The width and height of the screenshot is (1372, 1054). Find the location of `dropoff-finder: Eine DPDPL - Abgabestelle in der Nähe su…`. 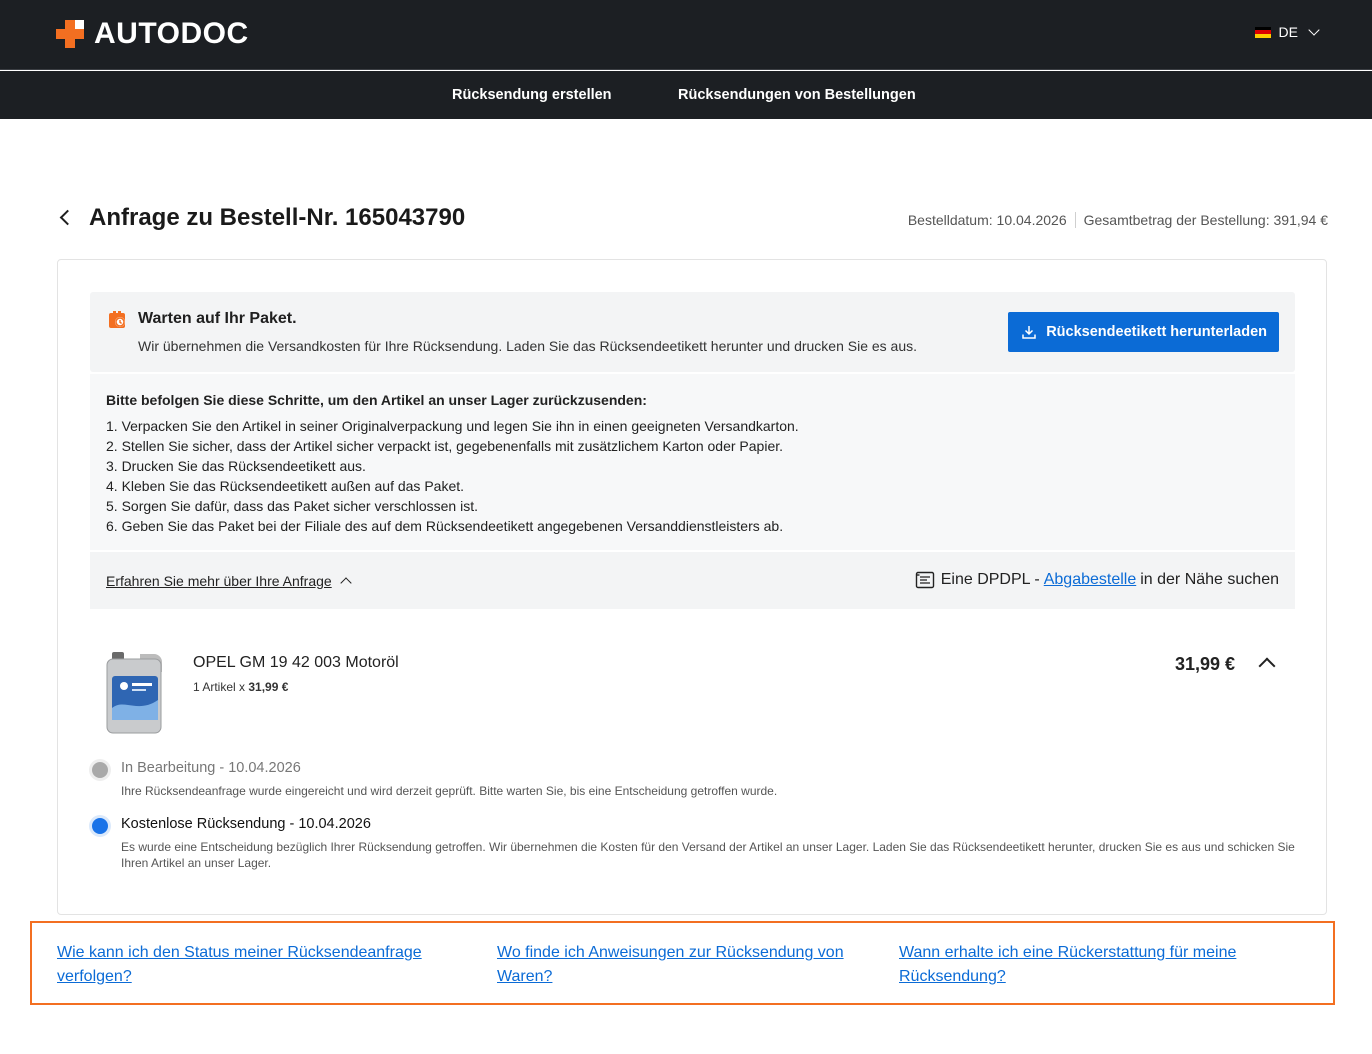

dropoff-finder: Eine DPDPL - Abgabestelle in der Nähe su… is located at coordinates (1097, 580).